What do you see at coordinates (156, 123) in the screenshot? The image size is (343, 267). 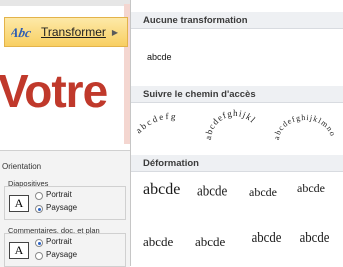 I see `follow-path-arch-option: abcdefg` at bounding box center [156, 123].